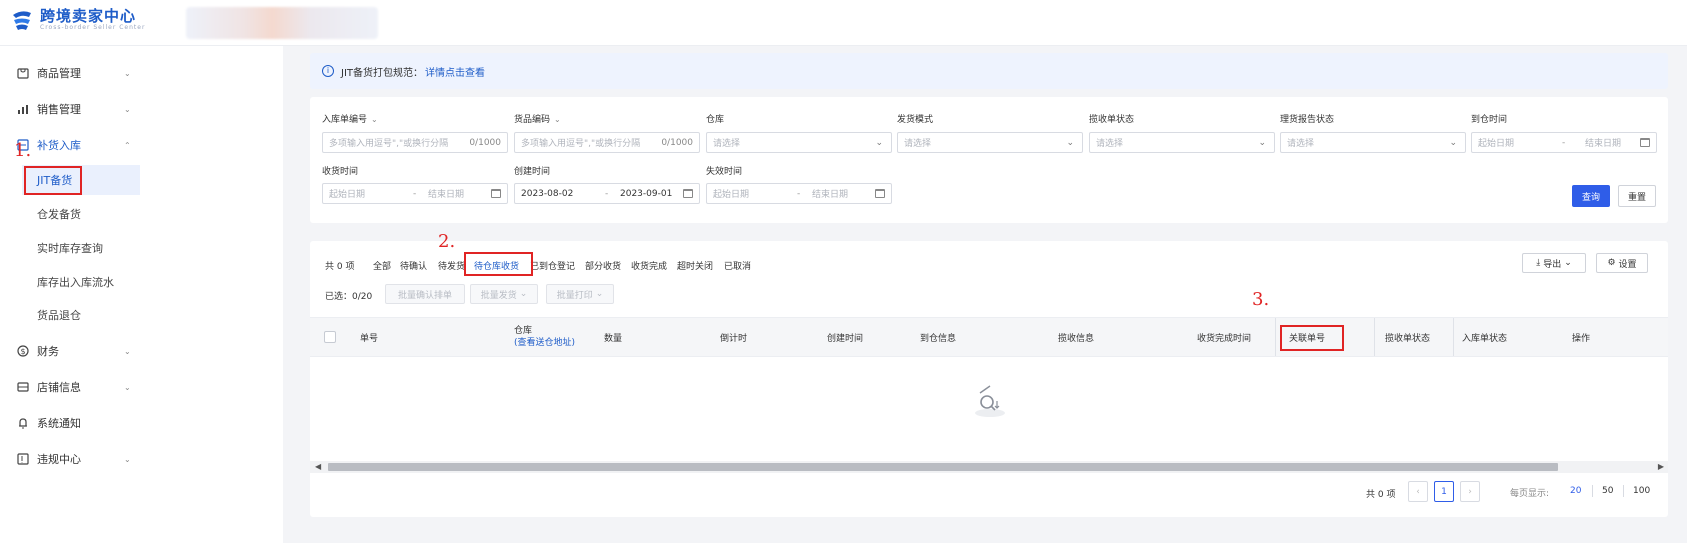  What do you see at coordinates (603, 265) in the screenshot?
I see `tab-partial-received: 部分收货` at bounding box center [603, 265].